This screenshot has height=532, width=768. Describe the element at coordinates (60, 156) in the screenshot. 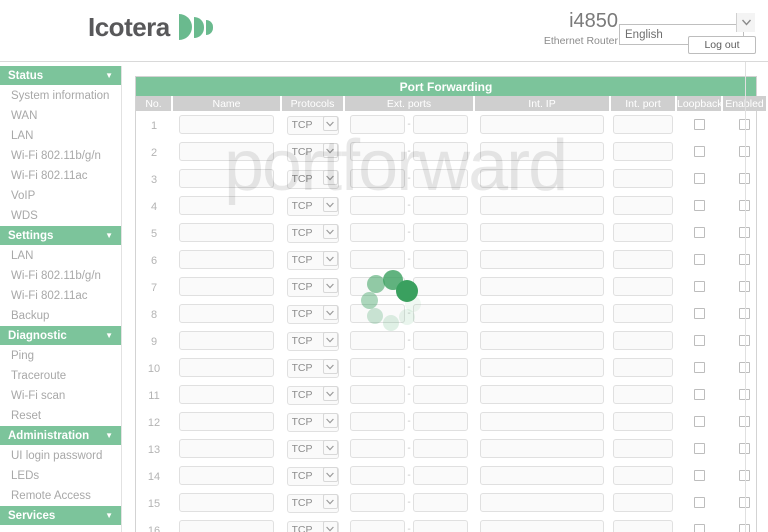

I see `sidebar-item-wi-fi-802-11b-g-n: Wi-Fi 802.11b/g/n` at that location.